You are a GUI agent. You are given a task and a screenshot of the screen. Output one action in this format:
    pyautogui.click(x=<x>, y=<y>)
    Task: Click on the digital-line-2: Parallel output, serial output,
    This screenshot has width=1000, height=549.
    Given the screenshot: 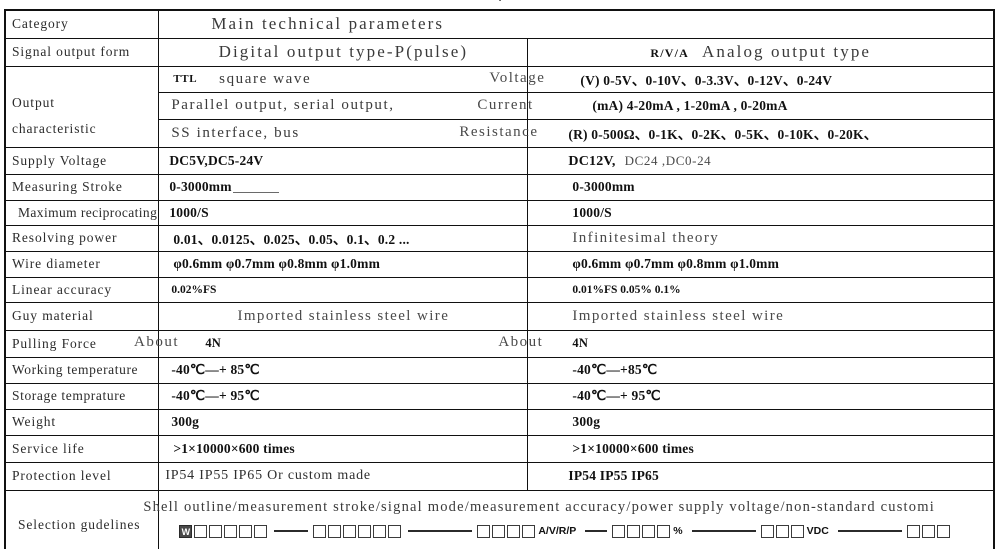 What is the action you would take?
    pyautogui.click(x=343, y=106)
    